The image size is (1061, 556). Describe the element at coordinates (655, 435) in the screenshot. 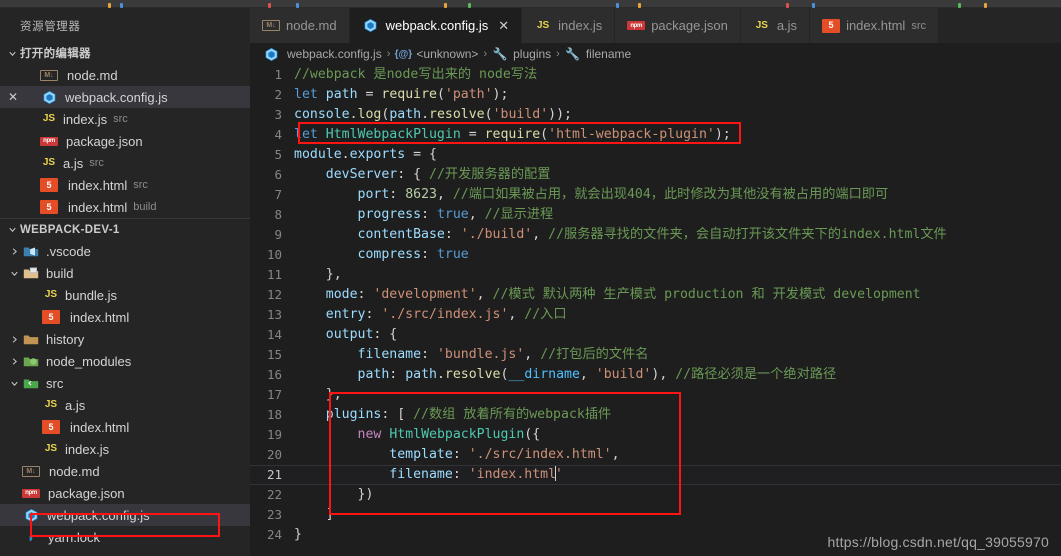

I see `code-line: 19 new HtmlWebpackPlugin({` at that location.